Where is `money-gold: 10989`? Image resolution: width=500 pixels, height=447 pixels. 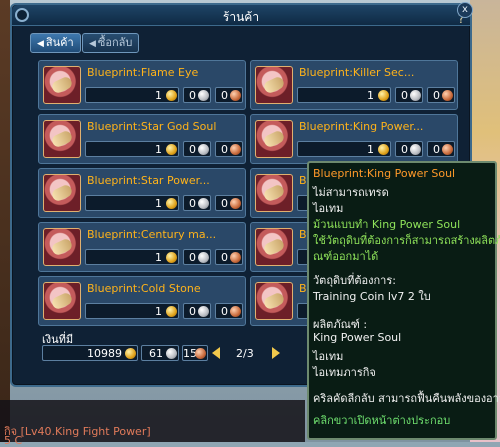 money-gold: 10989 is located at coordinates (90, 353).